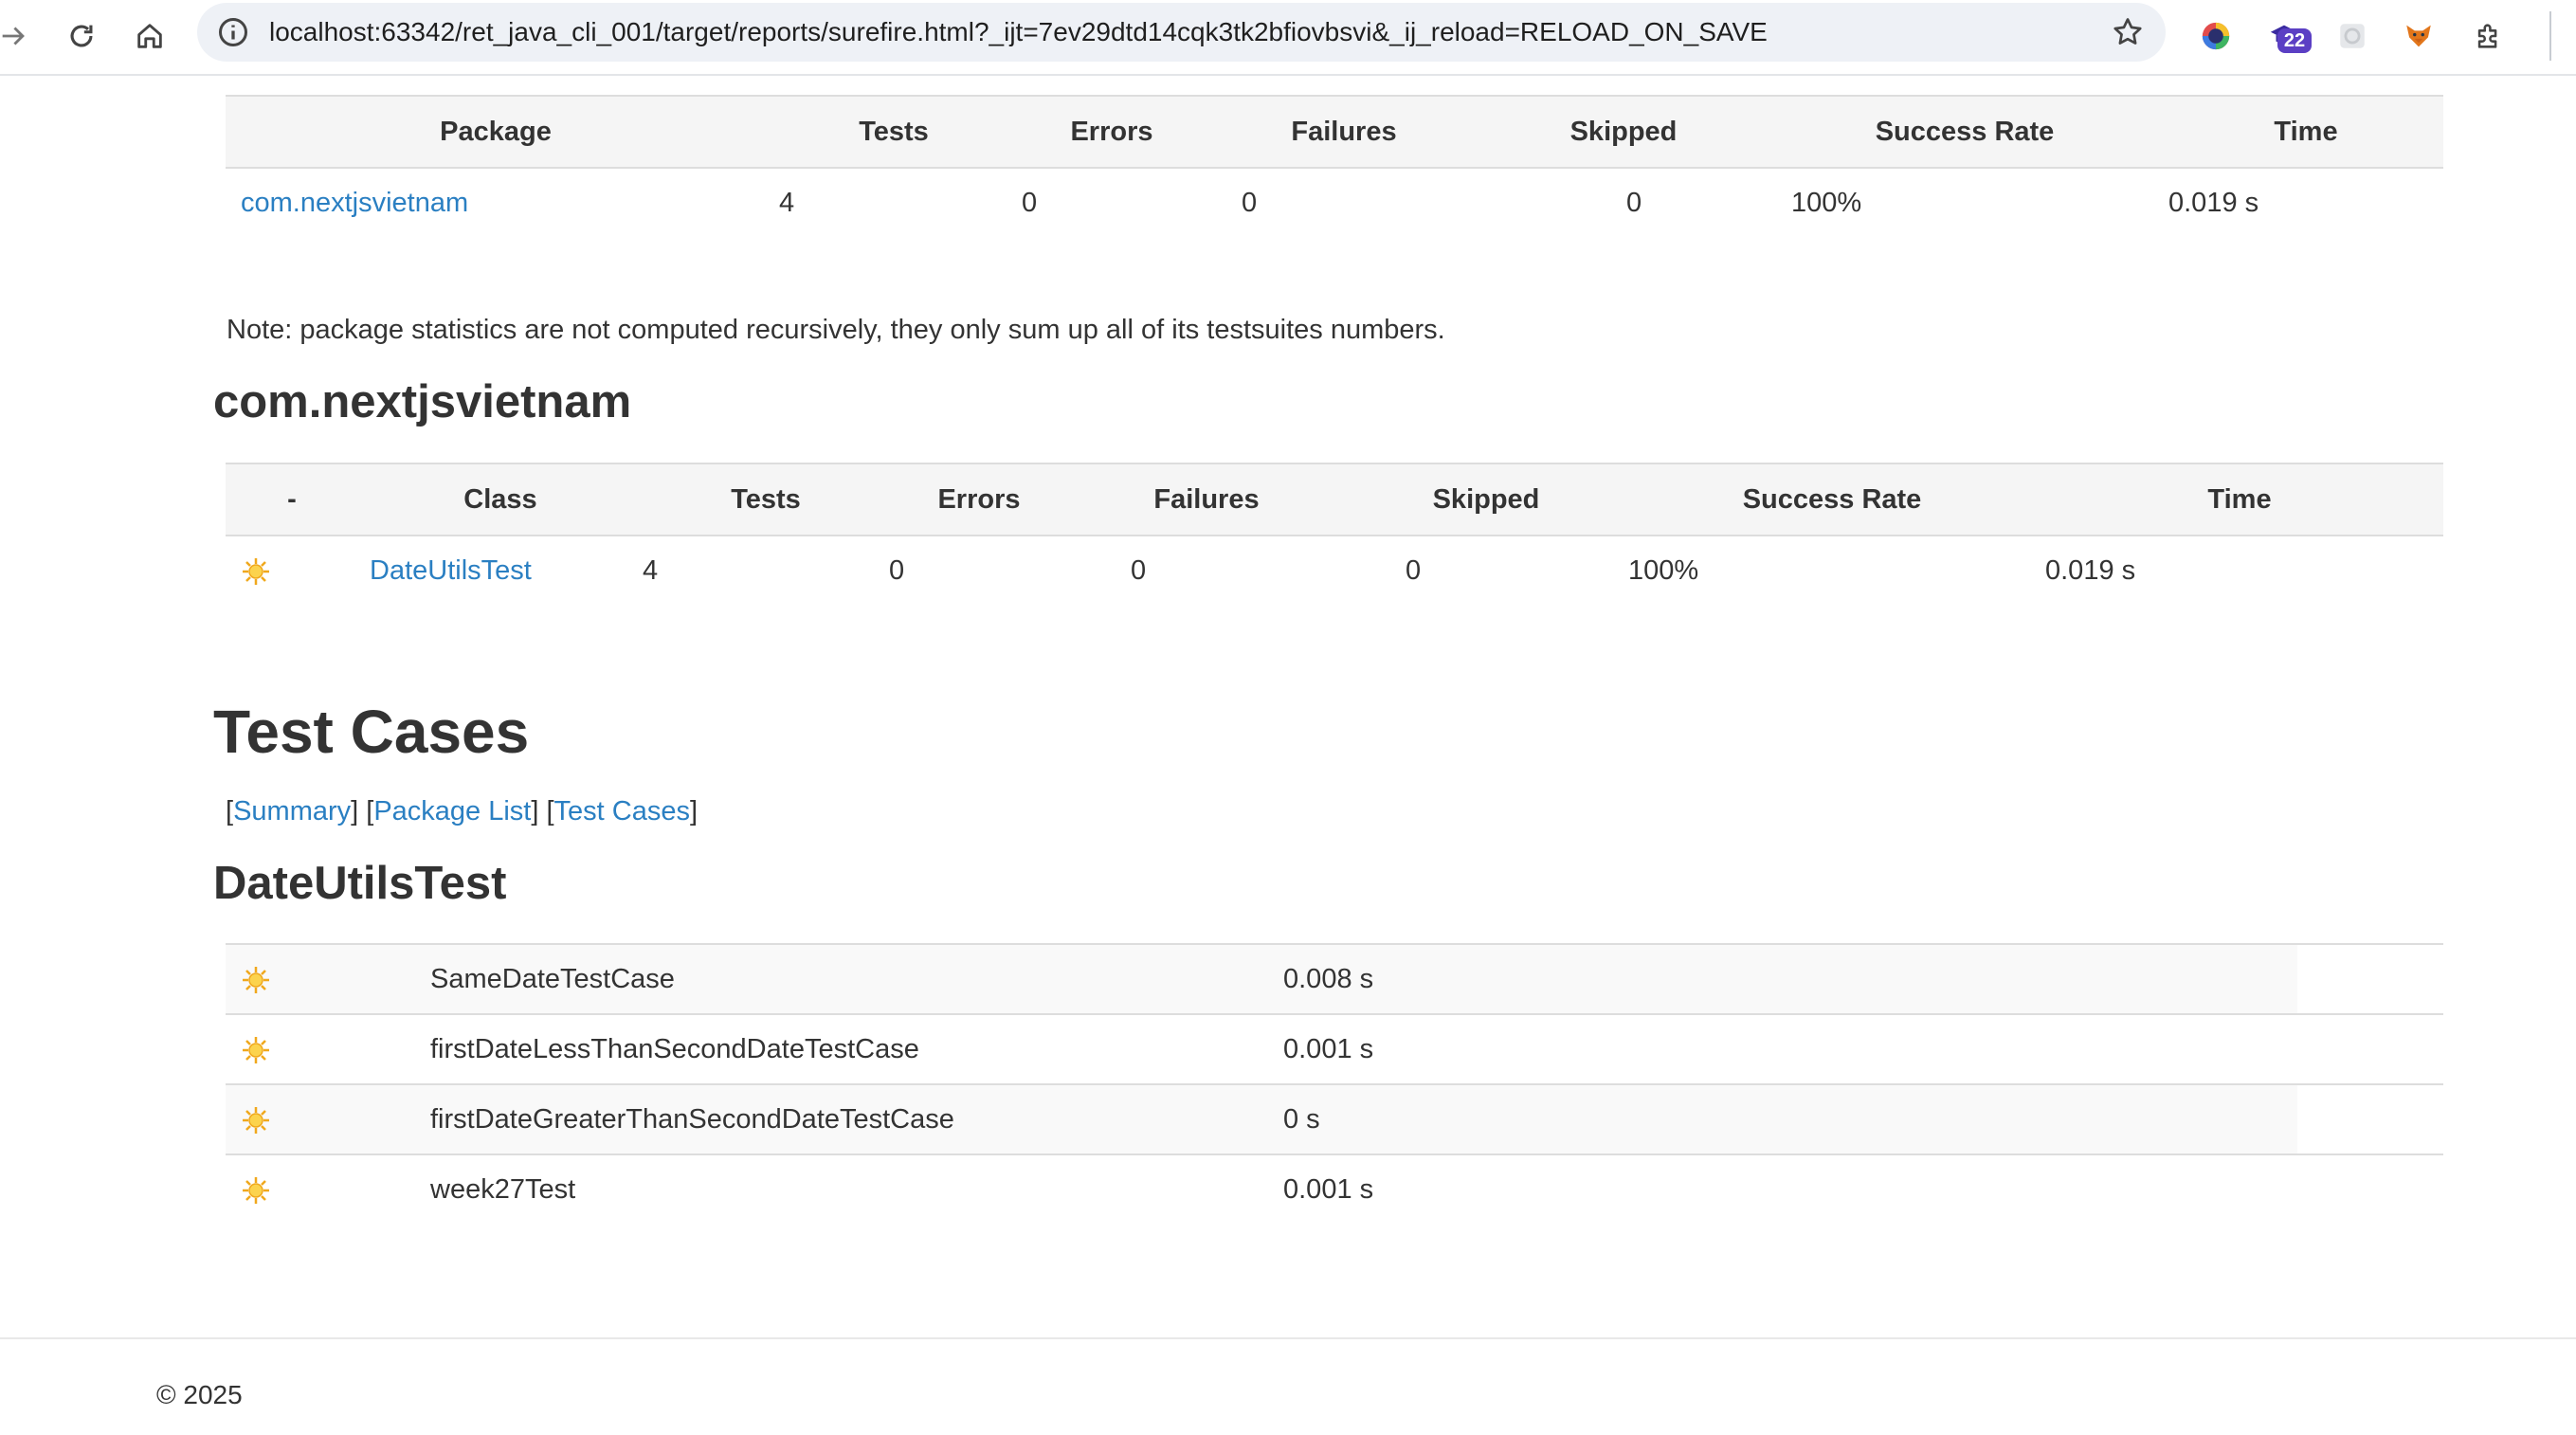  I want to click on bookmark-star-icon, so click(2128, 32).